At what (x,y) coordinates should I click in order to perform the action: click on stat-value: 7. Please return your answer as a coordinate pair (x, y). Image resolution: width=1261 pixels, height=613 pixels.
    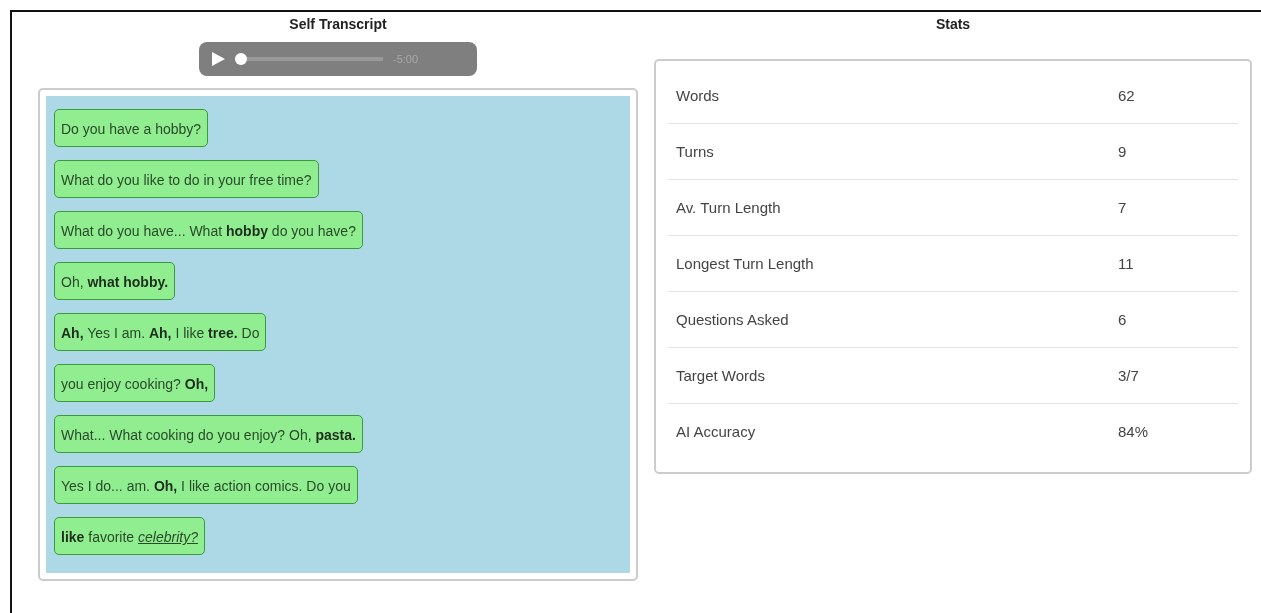
    Looking at the image, I should click on (1122, 207).